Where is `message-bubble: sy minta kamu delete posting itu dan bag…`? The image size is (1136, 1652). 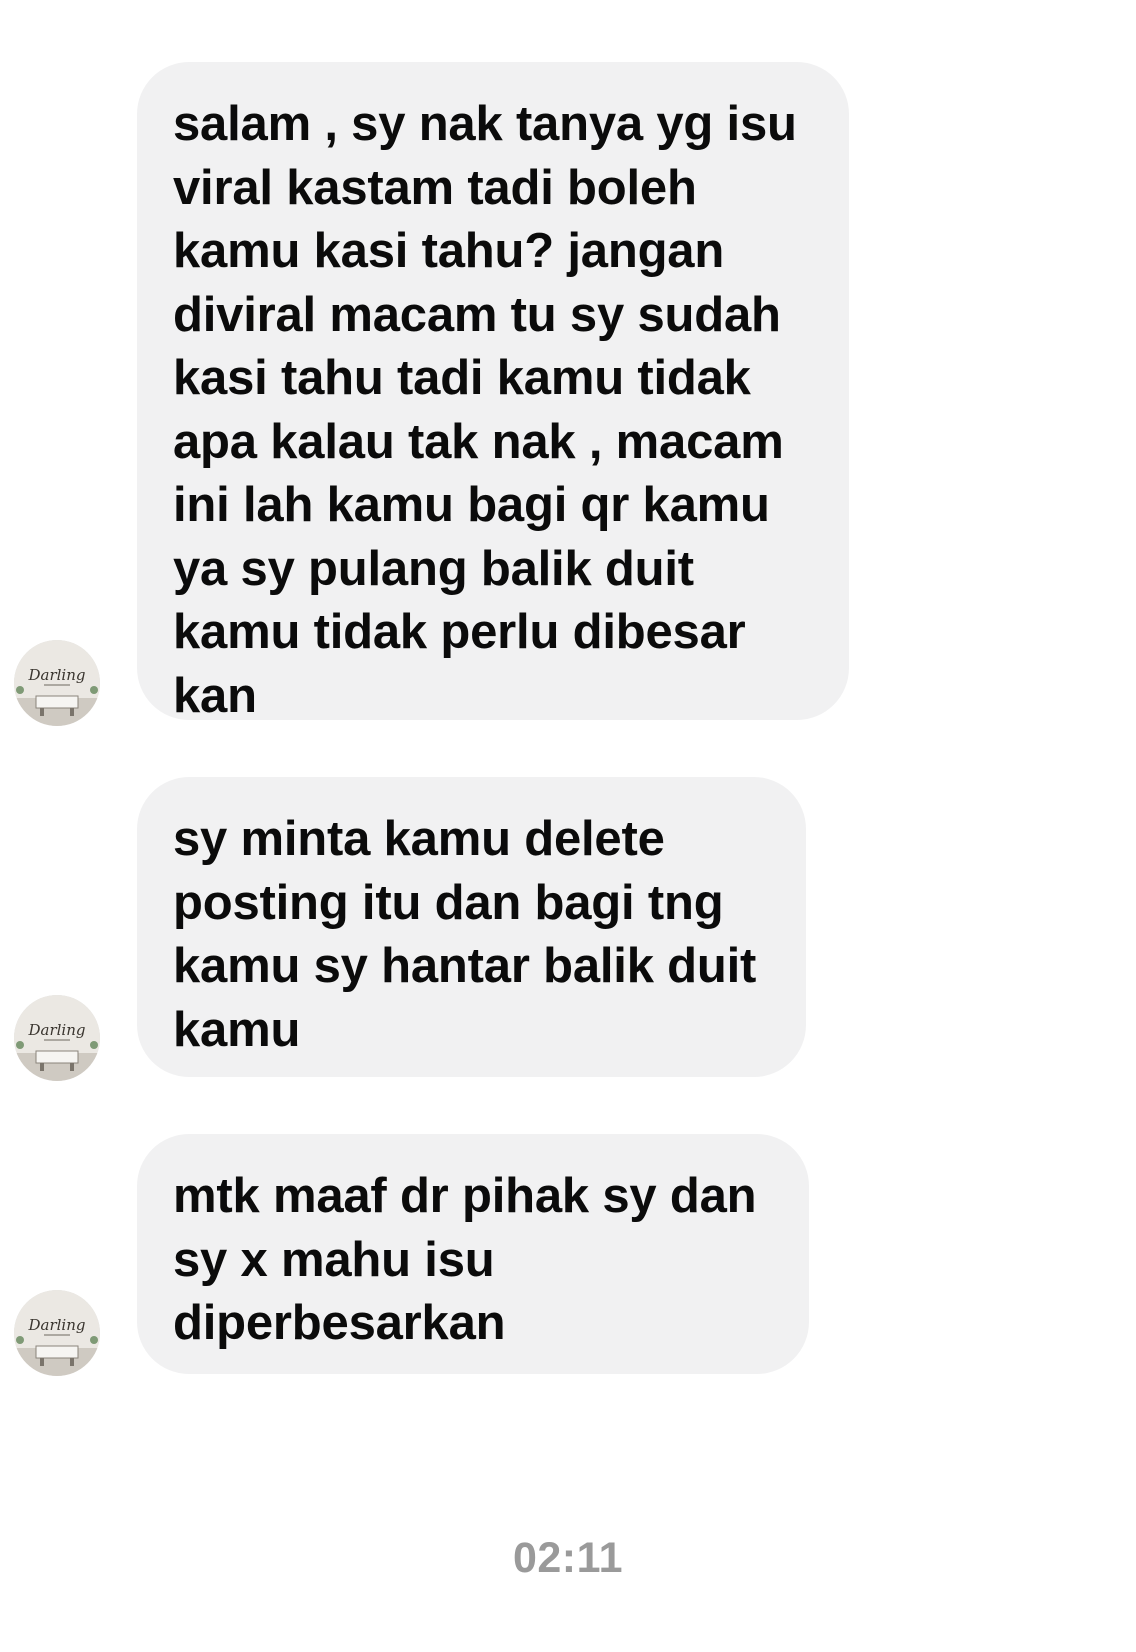
message-bubble: sy minta kamu delete posting itu dan bag… is located at coordinates (471, 927).